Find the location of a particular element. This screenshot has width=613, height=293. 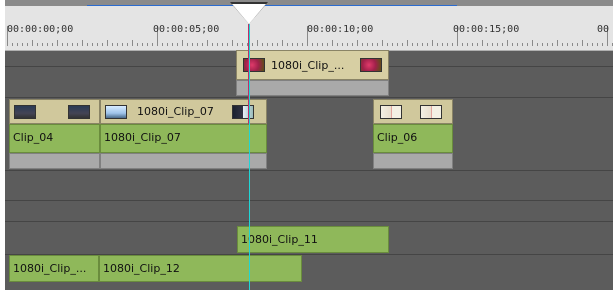

track-divider is located at coordinates (309, 200).